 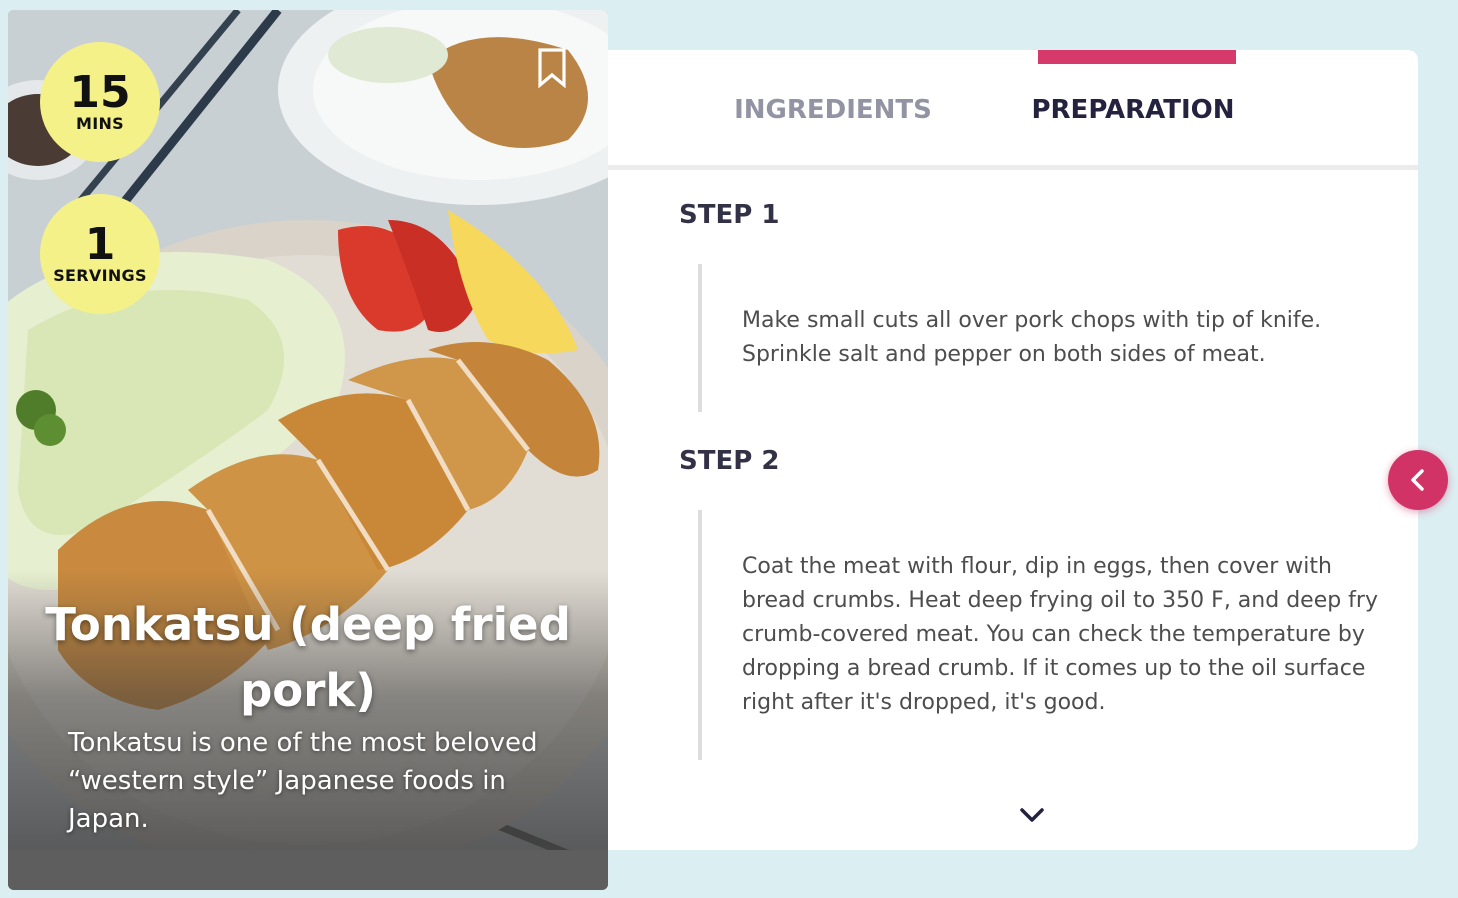 What do you see at coordinates (1032, 815) in the screenshot?
I see `chevron-down-icon` at bounding box center [1032, 815].